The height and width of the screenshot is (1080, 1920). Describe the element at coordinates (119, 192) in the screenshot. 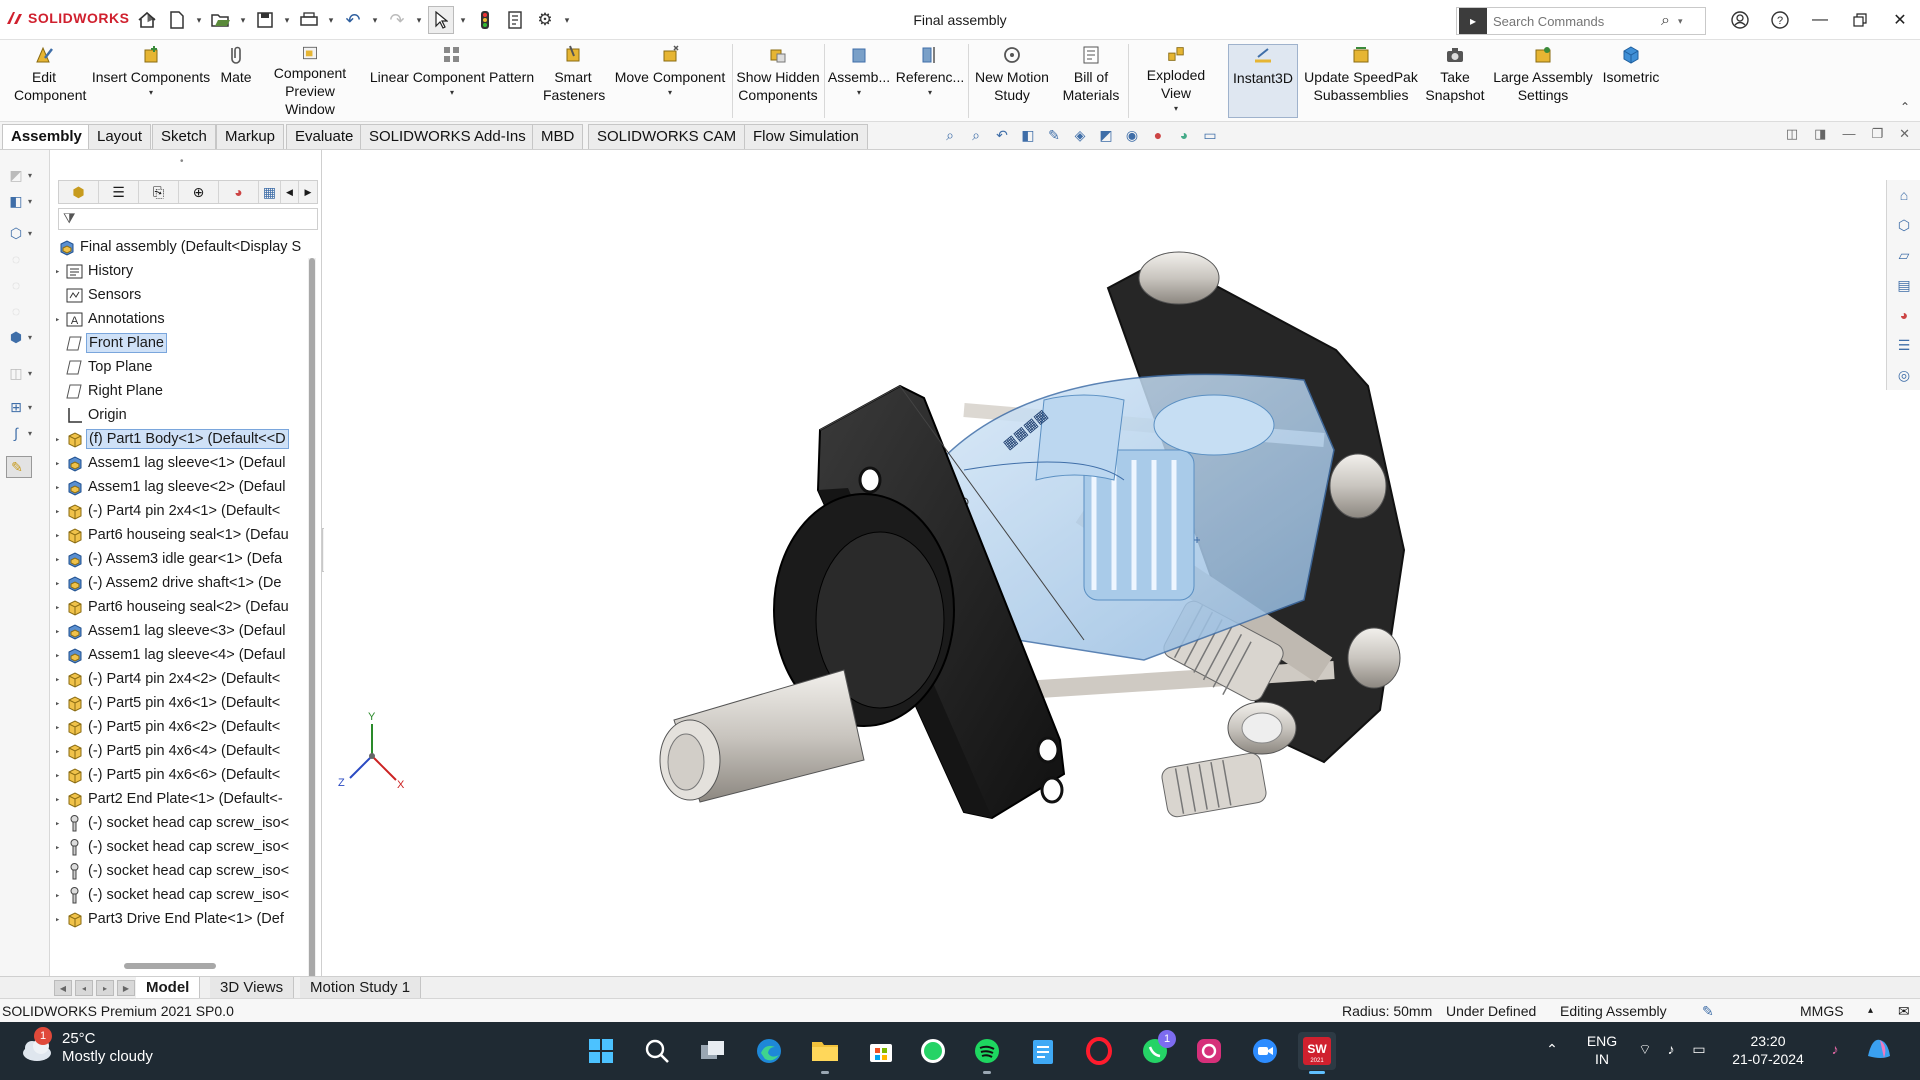

I see `property-manager-tab-icon: ☰` at that location.